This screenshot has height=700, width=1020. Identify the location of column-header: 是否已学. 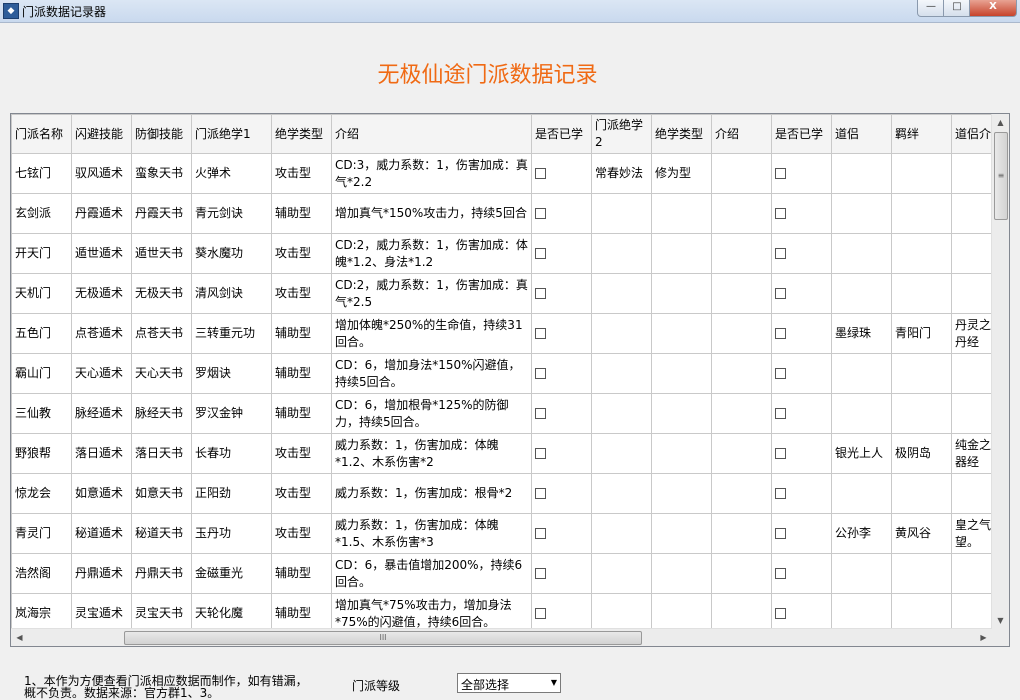
(561, 134).